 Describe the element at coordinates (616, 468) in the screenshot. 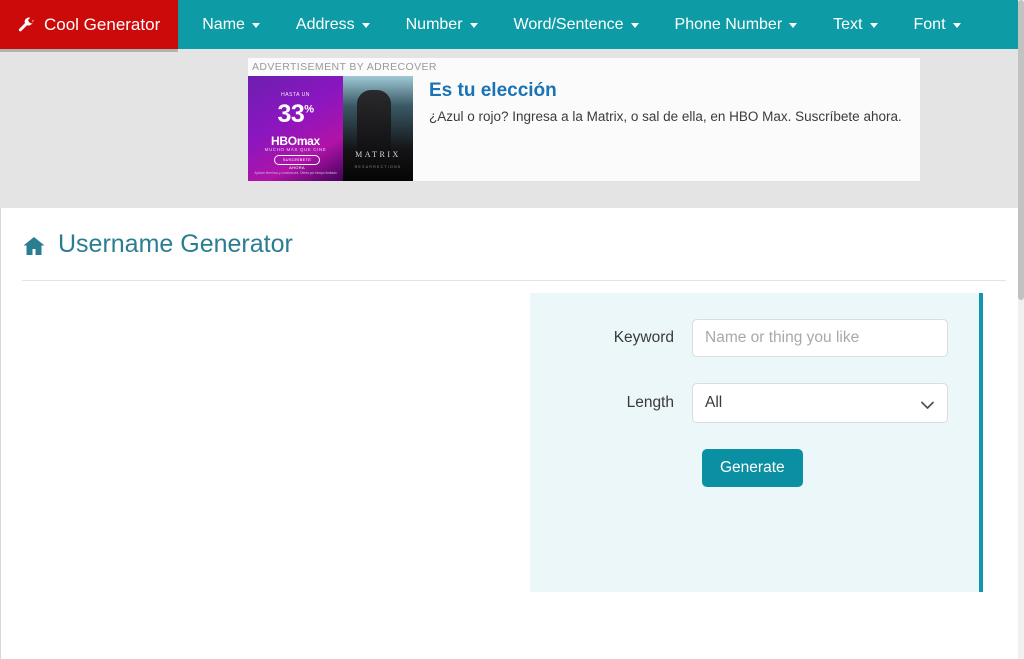

I see `button-spacer` at that location.